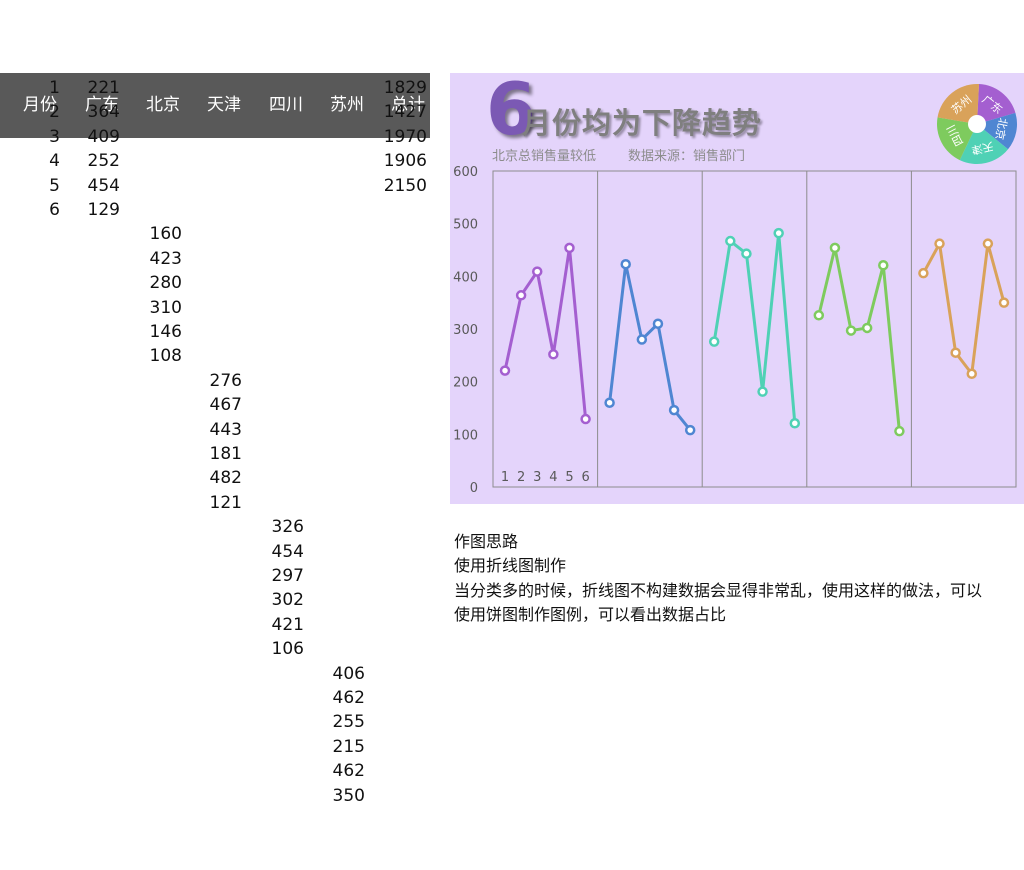  I want to click on chart-subtitle-source: 数据来源：销售部门, so click(687, 156).